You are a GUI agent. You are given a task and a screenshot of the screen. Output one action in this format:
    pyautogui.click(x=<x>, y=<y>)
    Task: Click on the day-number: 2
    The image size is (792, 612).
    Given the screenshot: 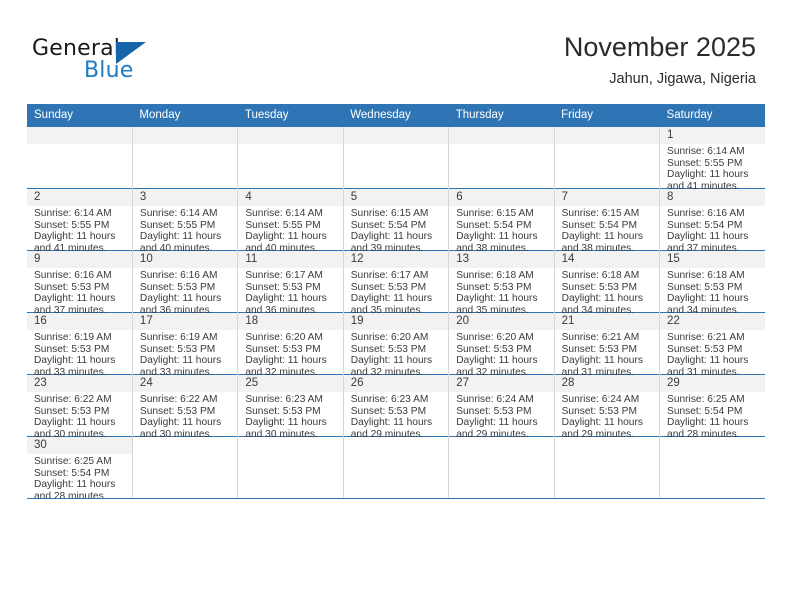 What is the action you would take?
    pyautogui.click(x=79, y=197)
    